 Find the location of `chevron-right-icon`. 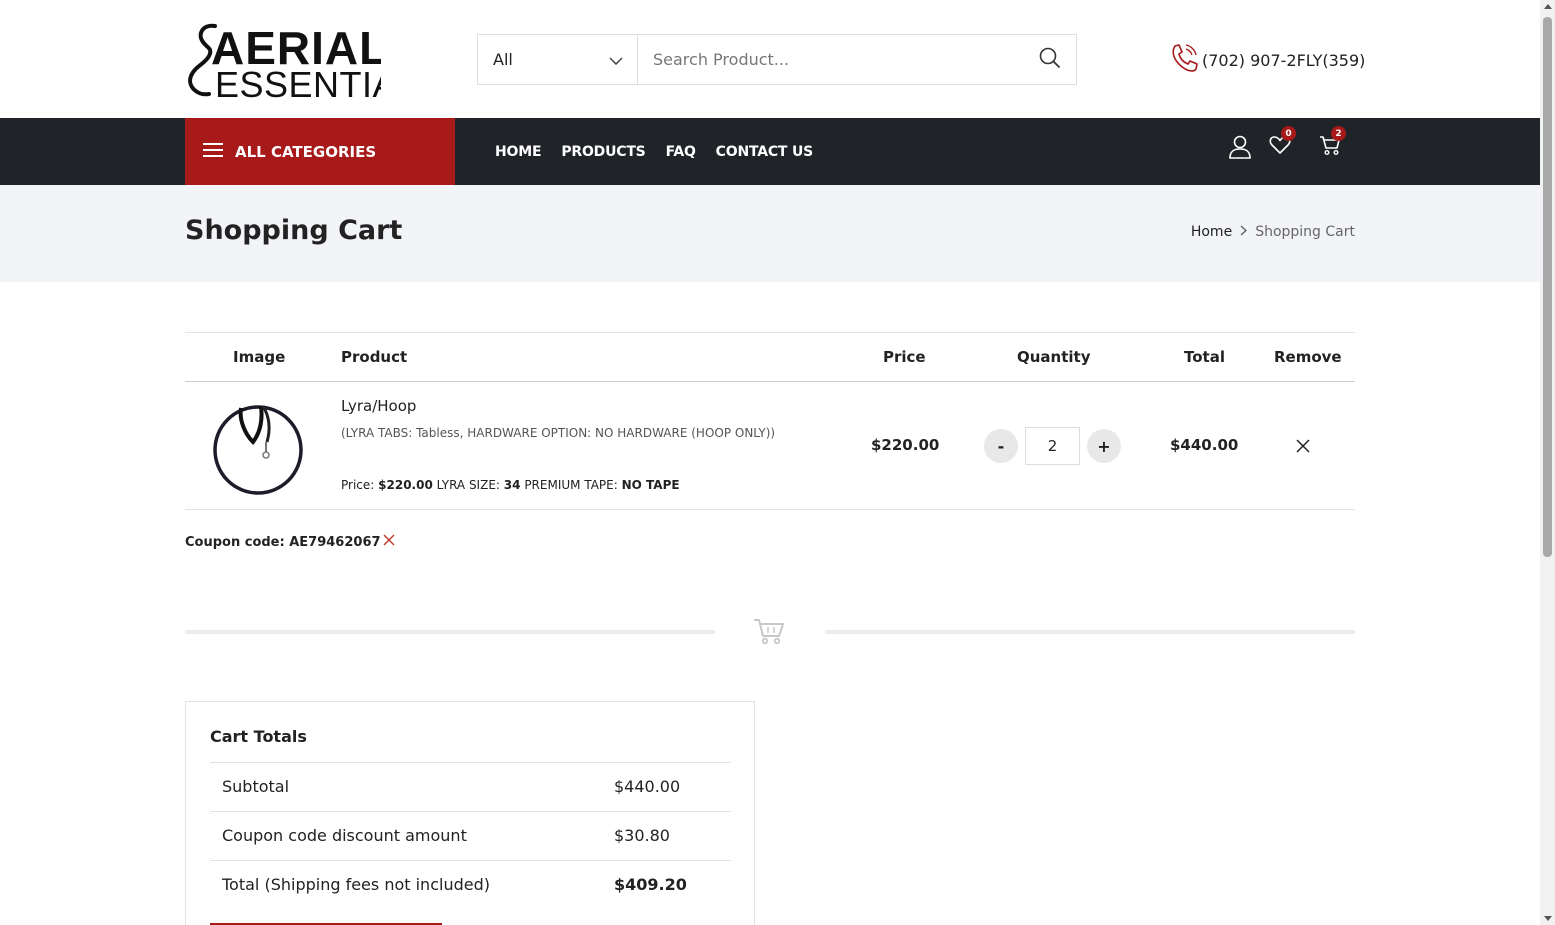

chevron-right-icon is located at coordinates (1244, 232).